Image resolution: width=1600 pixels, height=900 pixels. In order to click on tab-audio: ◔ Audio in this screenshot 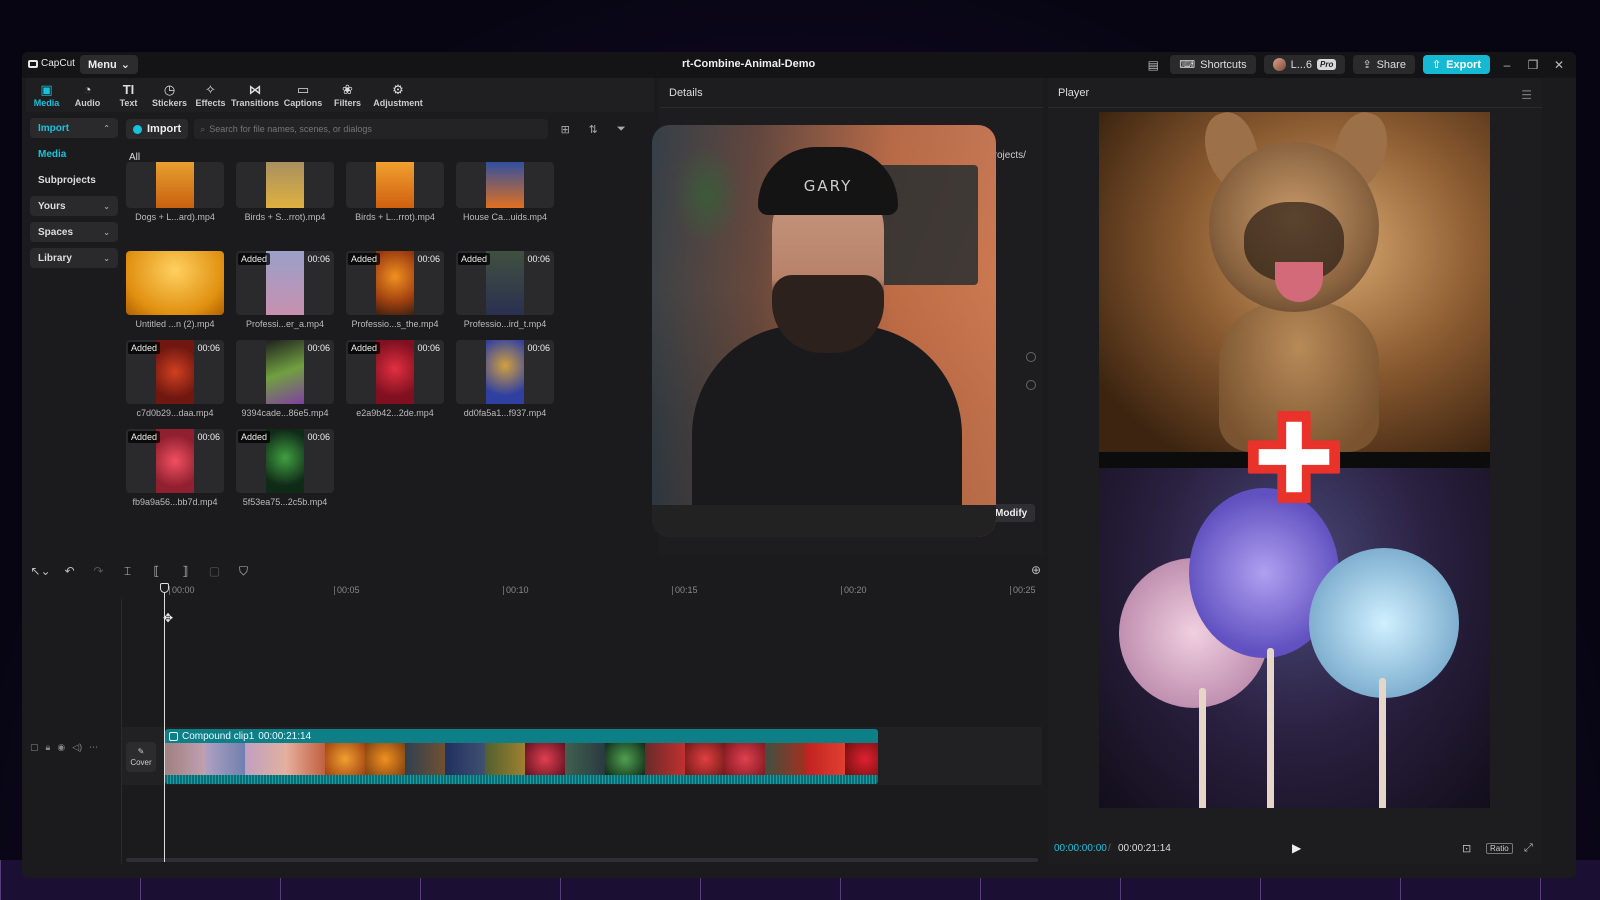, I will do `click(87, 95)`.